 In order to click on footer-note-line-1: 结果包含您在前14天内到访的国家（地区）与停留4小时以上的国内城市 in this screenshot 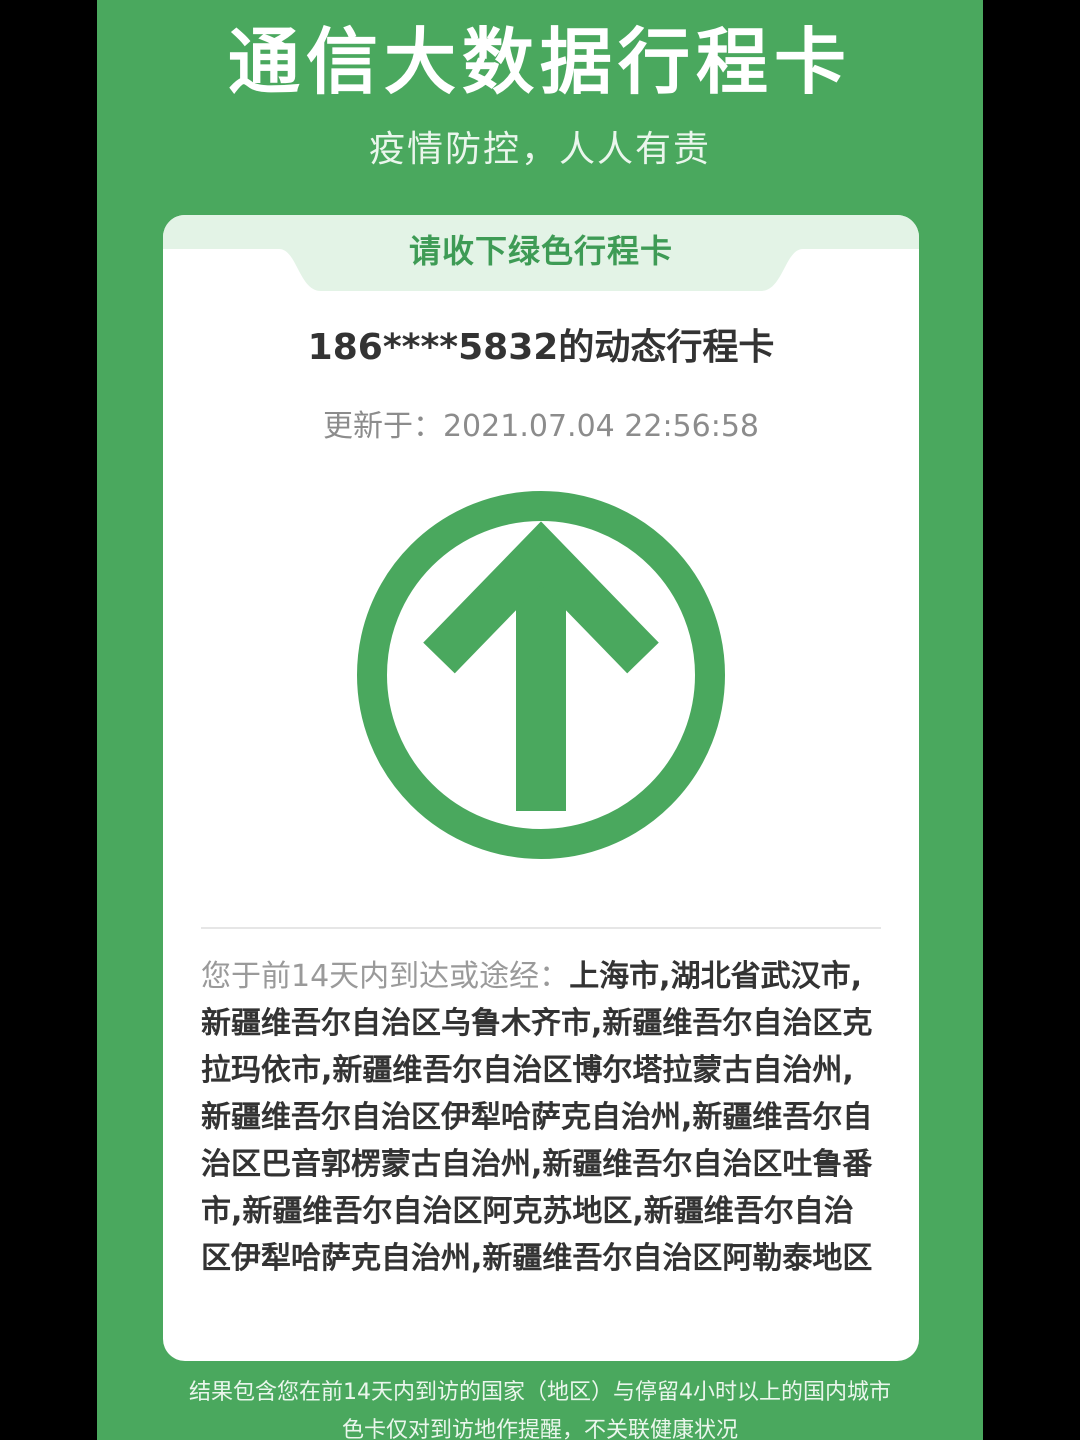, I will do `click(540, 1392)`.